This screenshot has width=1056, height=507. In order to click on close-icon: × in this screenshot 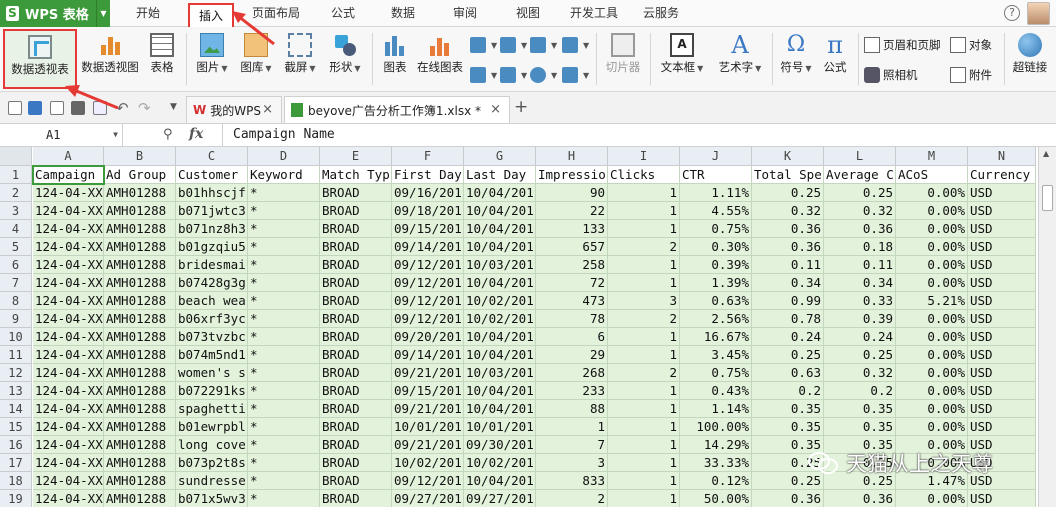, I will do `click(267, 109)`.